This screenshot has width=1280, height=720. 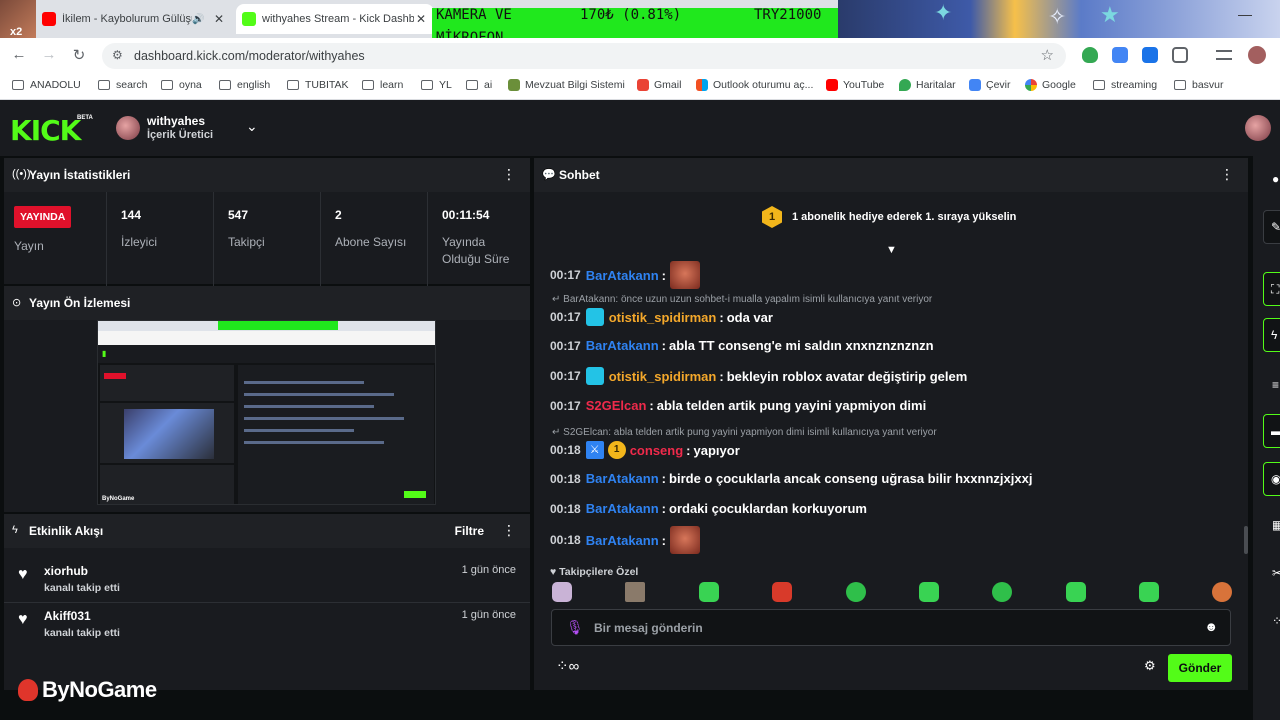 I want to click on chat-scrollbar, so click(x=1246, y=540).